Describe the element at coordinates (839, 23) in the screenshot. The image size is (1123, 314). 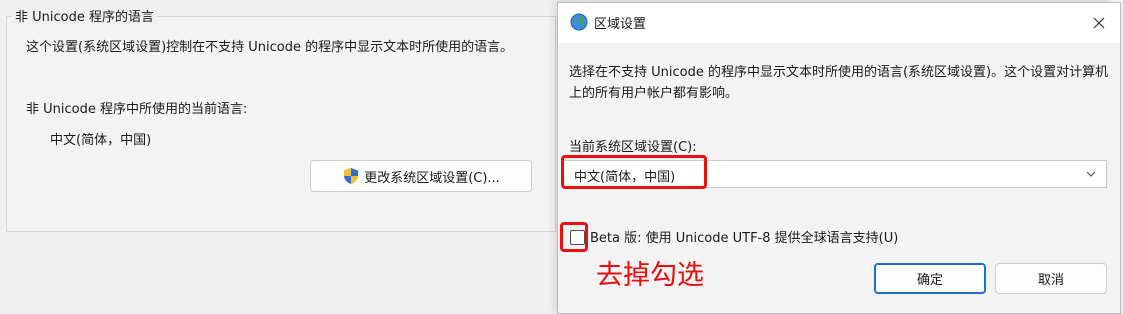
I see `dialog-titlebar: 区域设置` at that location.